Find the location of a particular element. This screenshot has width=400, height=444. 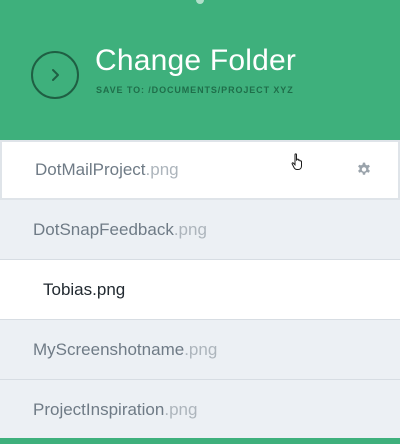

file-name: DotSnapFeedback.png is located at coordinates (120, 229).